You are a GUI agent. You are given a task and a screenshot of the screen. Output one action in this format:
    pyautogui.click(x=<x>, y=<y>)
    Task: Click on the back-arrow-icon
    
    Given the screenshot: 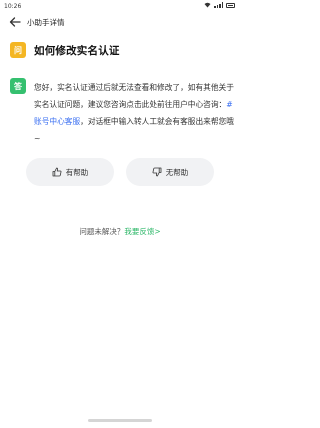 What is the action you would take?
    pyautogui.click(x=15, y=22)
    